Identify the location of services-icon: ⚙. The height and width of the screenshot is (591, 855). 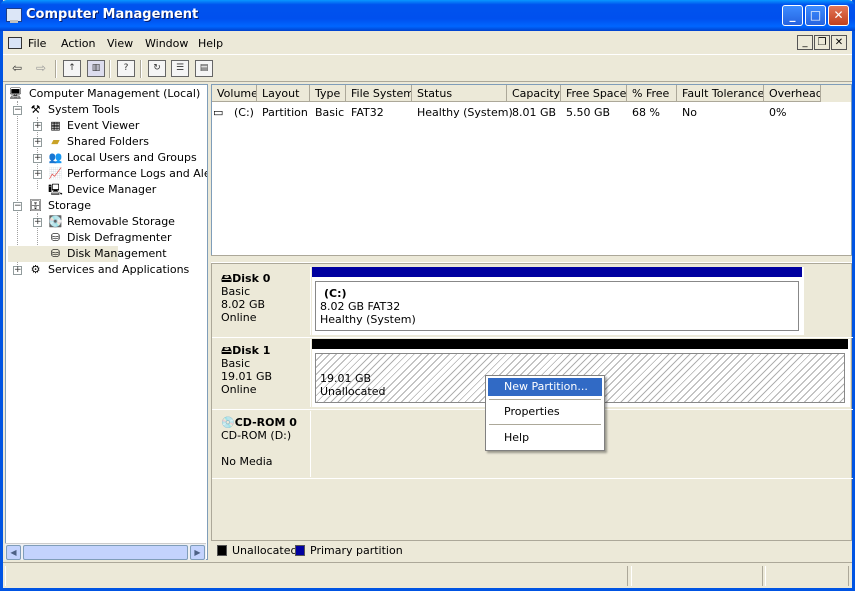
(35, 269).